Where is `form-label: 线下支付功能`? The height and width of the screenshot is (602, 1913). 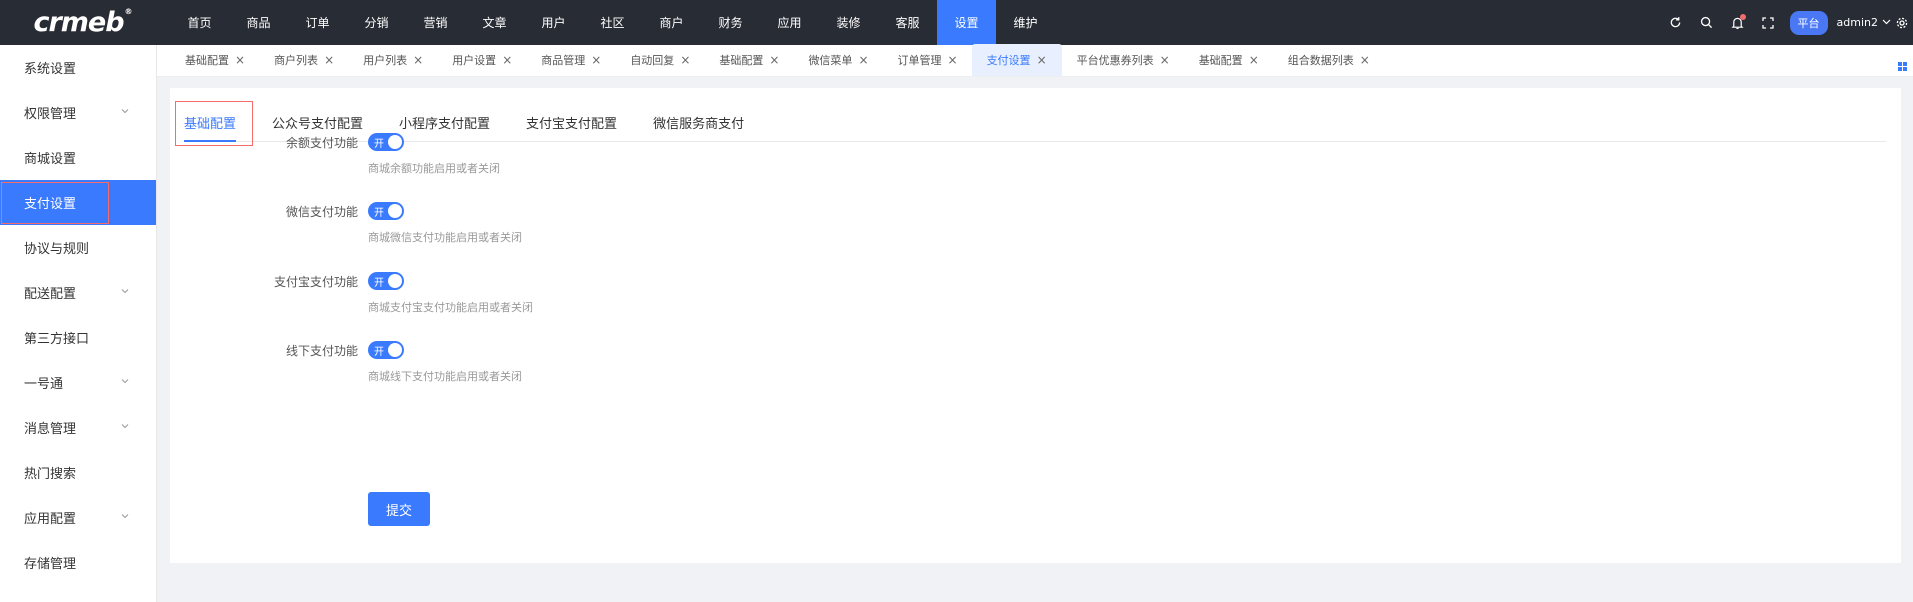 form-label: 线下支付功能 is located at coordinates (321, 351).